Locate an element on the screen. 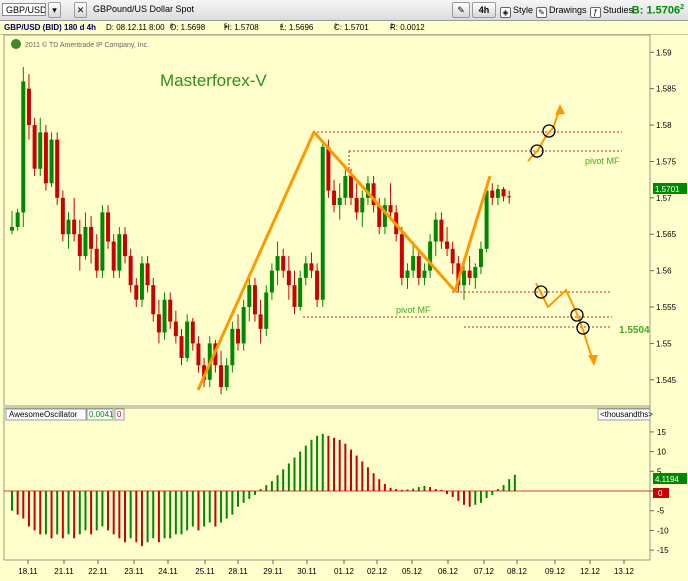 The height and width of the screenshot is (581, 688). watermark-text: Masterforex-V is located at coordinates (213, 80).